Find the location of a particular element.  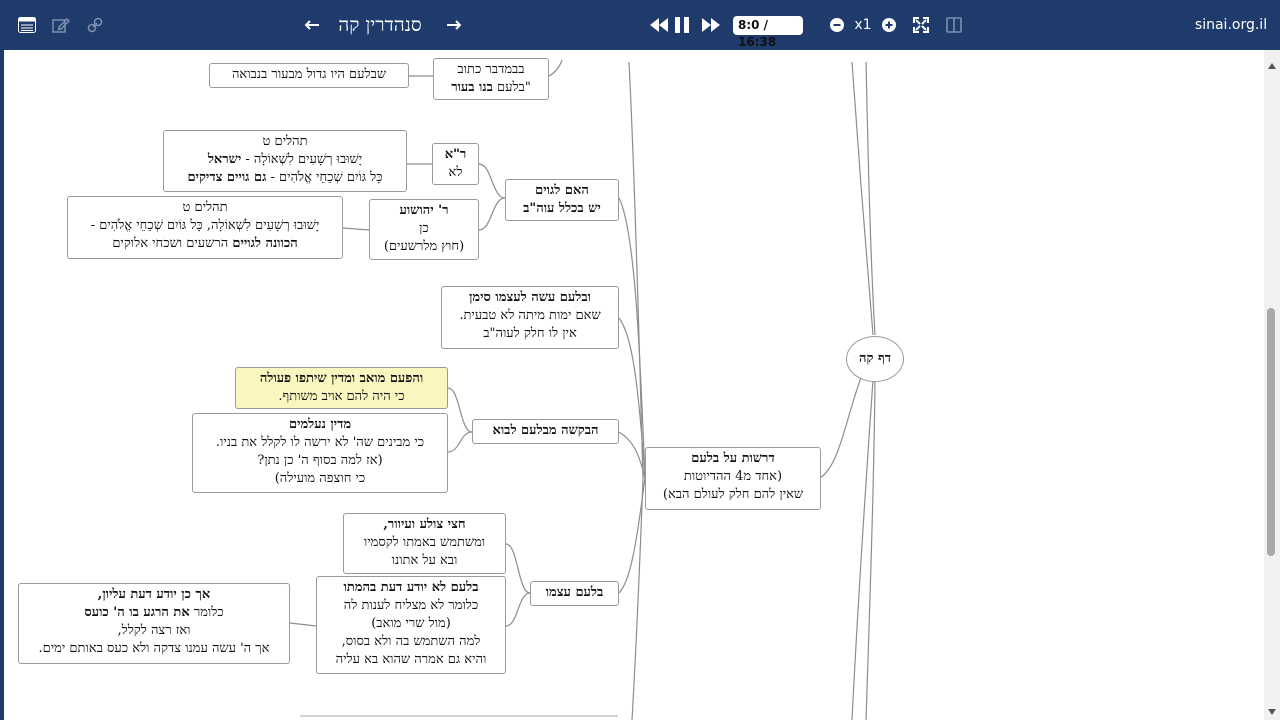

edit-icon is located at coordinates (61, 25).